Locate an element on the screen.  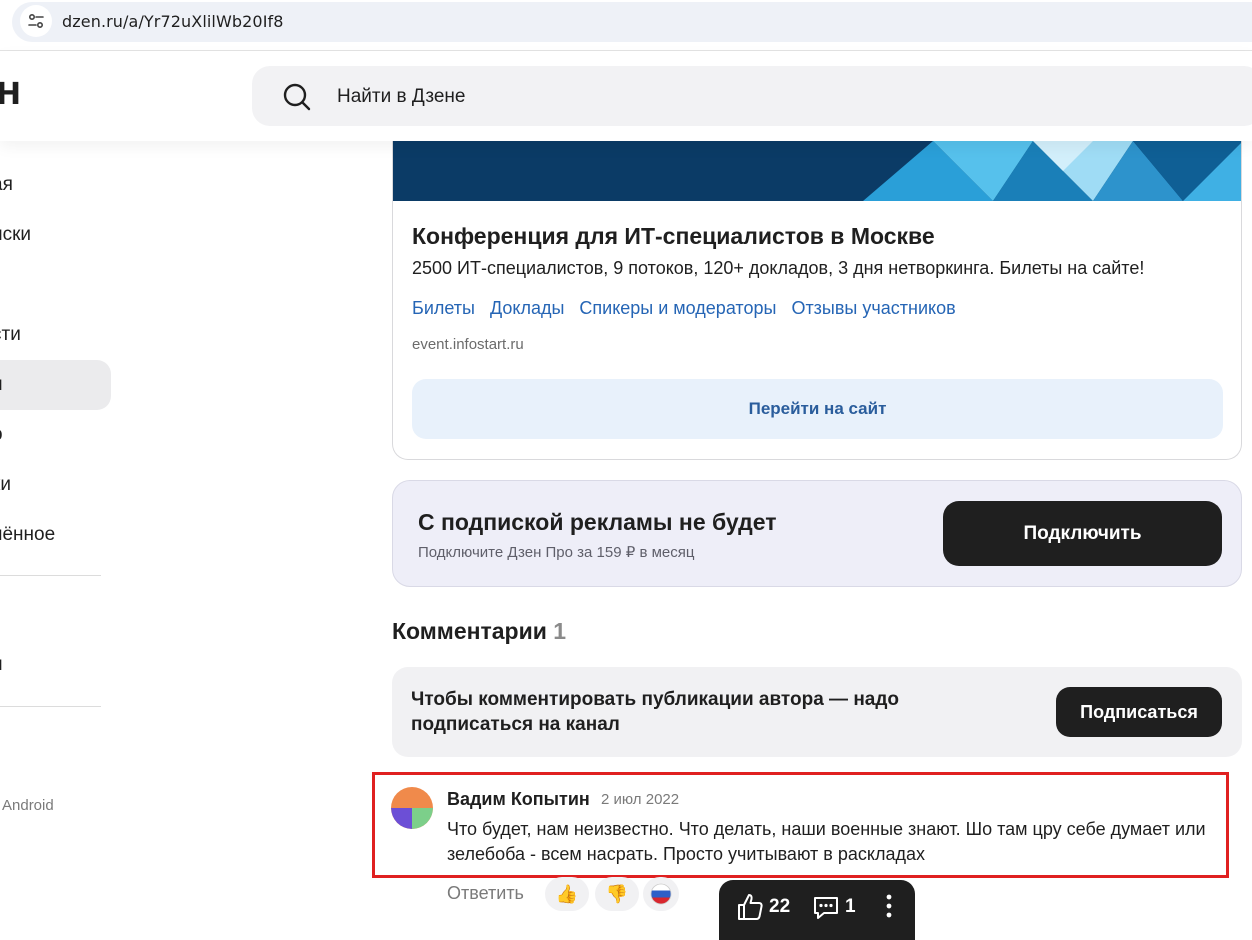
sidebar-item-main: ая is located at coordinates (55, 185).